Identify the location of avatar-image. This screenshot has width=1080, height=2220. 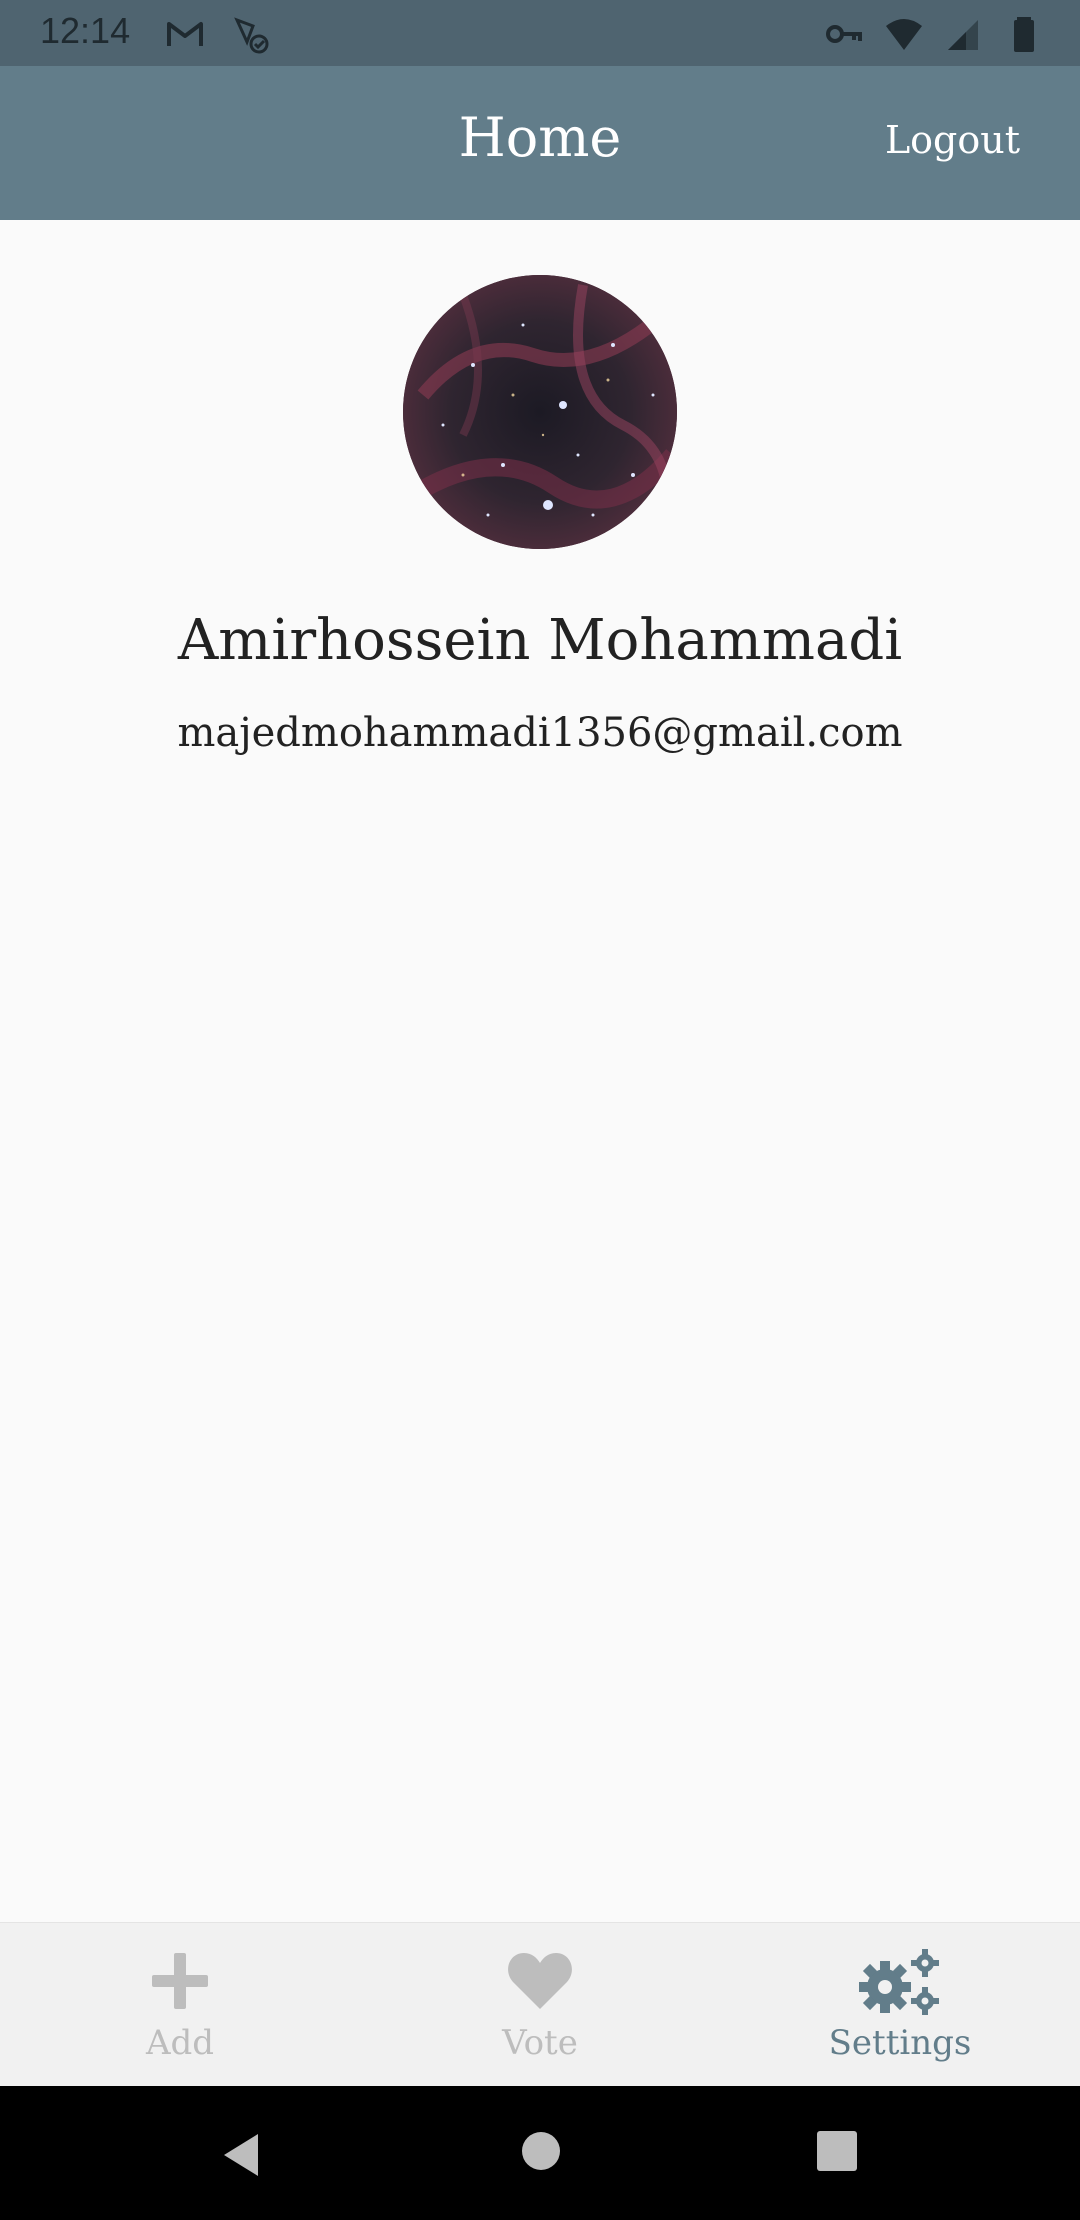
(540, 412).